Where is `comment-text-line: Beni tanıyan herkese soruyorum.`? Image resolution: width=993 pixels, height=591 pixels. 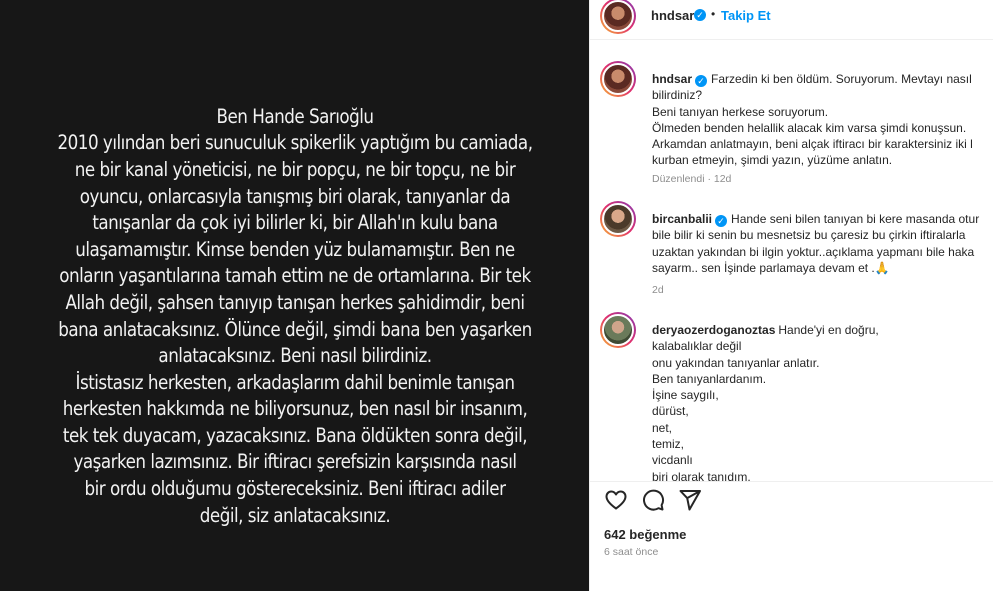
comment-text-line: Beni tanıyan herkese soruyorum. is located at coordinates (740, 111).